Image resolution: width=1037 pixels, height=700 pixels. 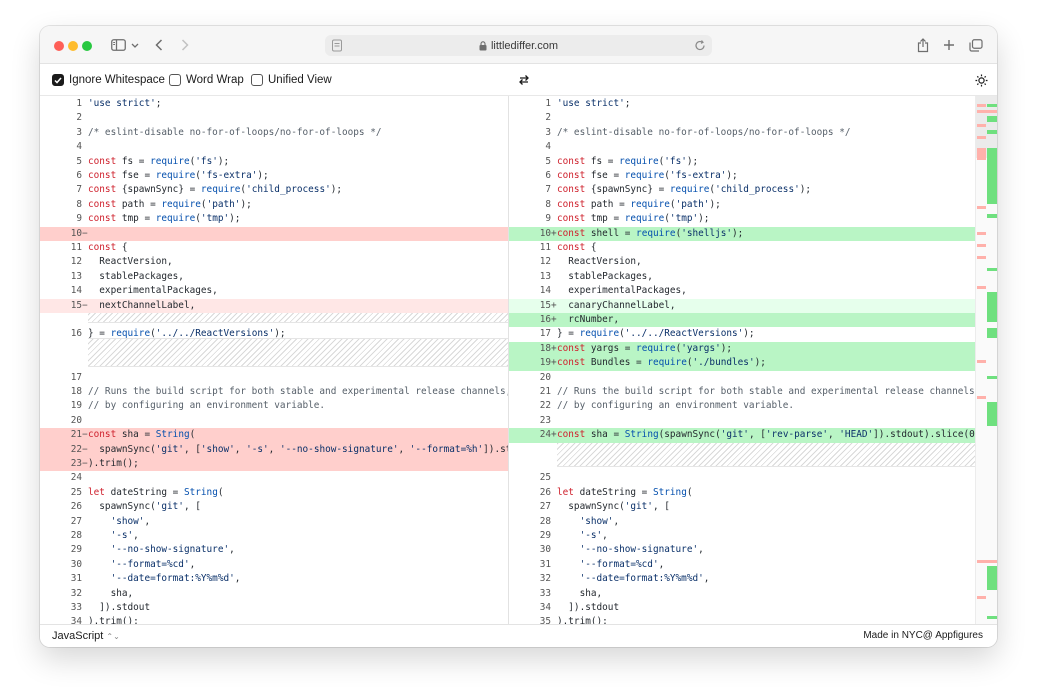 What do you see at coordinates (337, 45) in the screenshot?
I see `page-icon` at bounding box center [337, 45].